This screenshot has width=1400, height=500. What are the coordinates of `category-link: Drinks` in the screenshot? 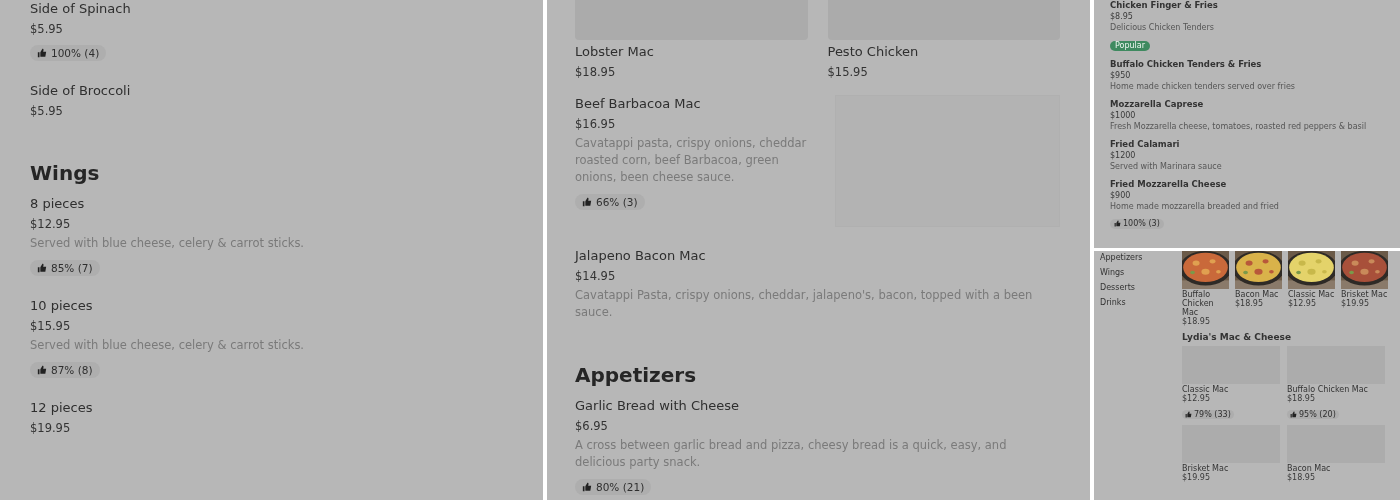 It's located at (1138, 303).